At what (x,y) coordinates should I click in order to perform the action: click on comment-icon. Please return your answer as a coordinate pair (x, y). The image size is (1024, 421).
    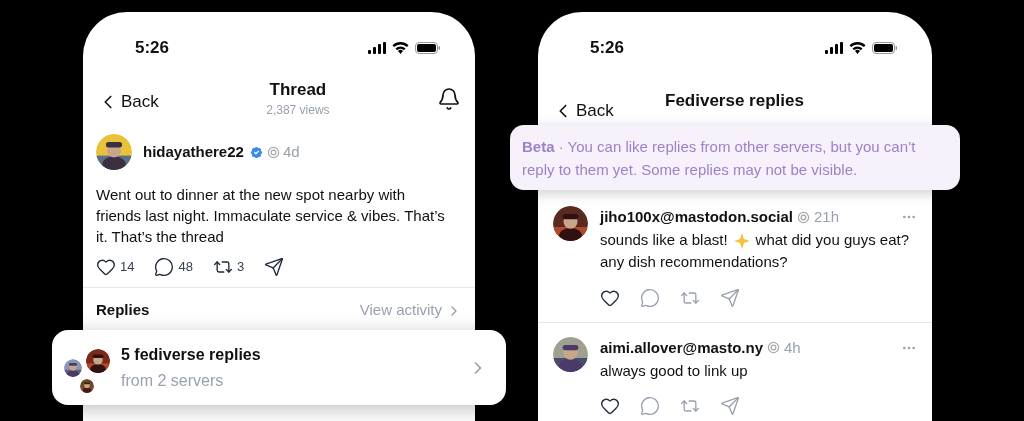
    Looking at the image, I should click on (164, 267).